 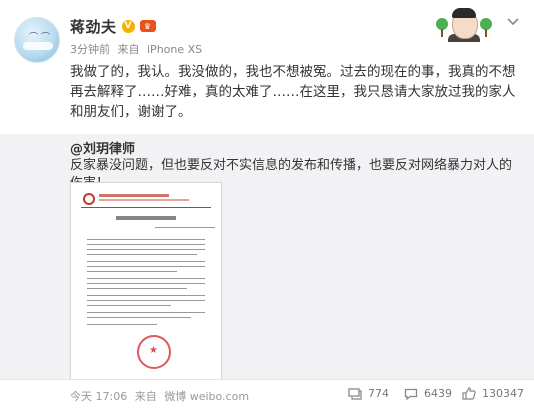 What do you see at coordinates (175, 49) in the screenshot?
I see `post-source: iPhone XS` at bounding box center [175, 49].